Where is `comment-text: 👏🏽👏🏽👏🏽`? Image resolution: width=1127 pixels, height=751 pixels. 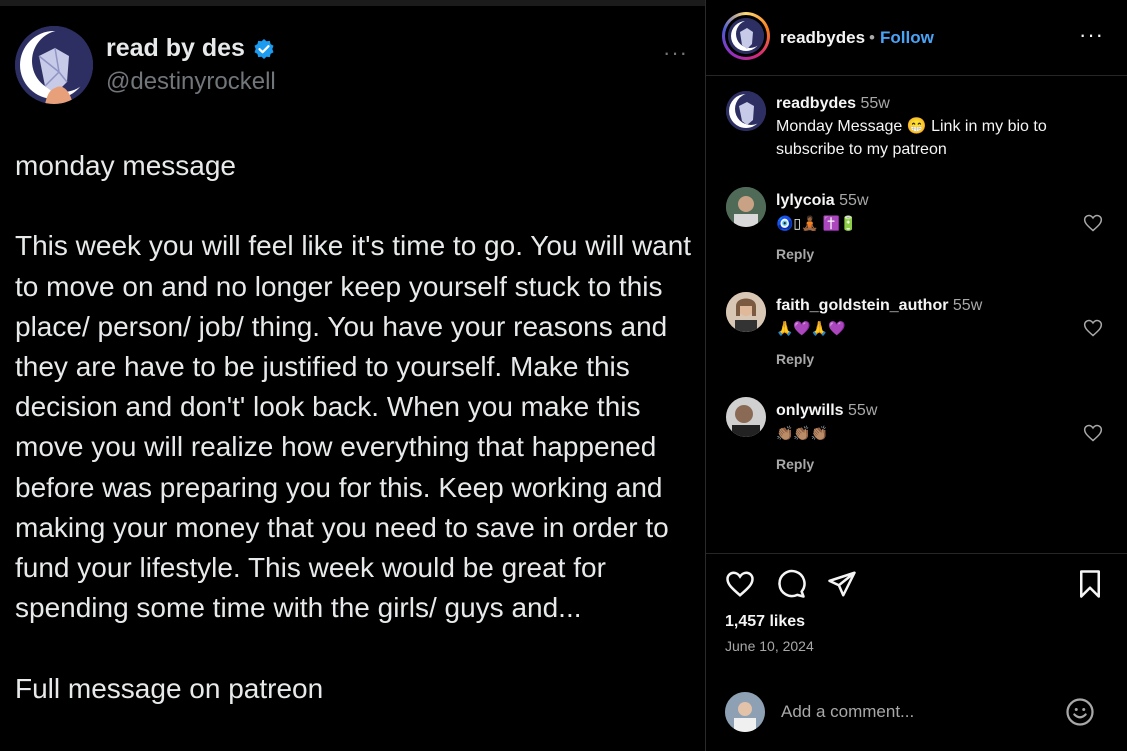 comment-text: 👏🏽👏🏽👏🏽 is located at coordinates (802, 433).